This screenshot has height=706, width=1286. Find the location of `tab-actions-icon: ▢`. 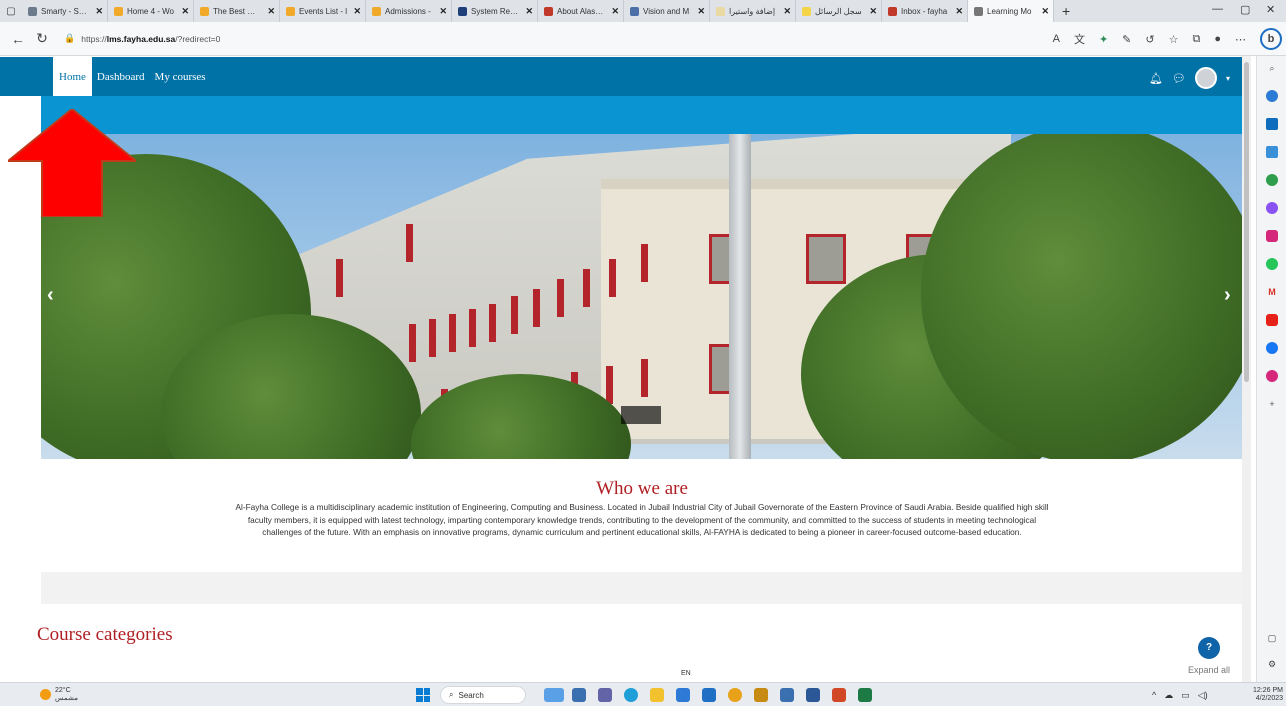

tab-actions-icon: ▢ is located at coordinates (11, 11).